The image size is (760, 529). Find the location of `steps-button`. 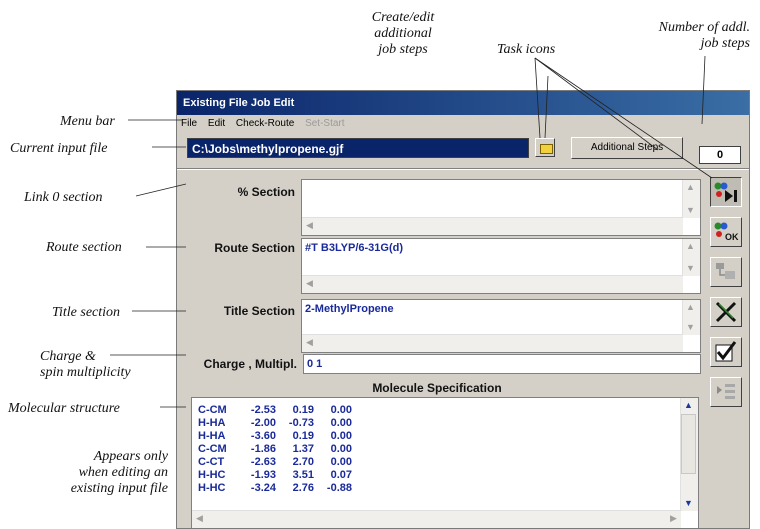

steps-button is located at coordinates (726, 272).